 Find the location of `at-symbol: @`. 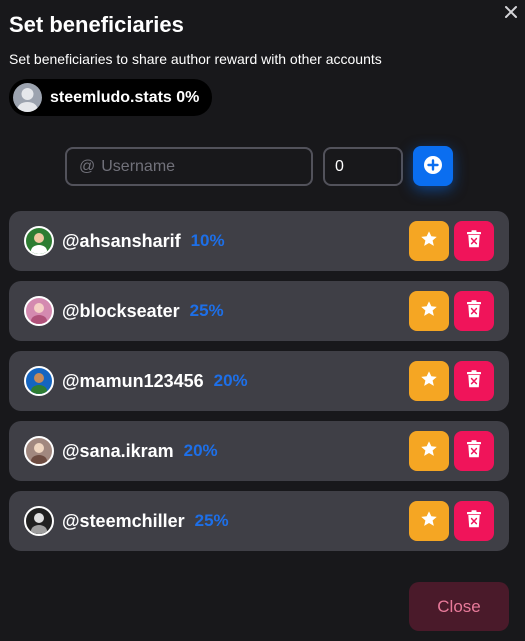

at-symbol: @ is located at coordinates (87, 166).